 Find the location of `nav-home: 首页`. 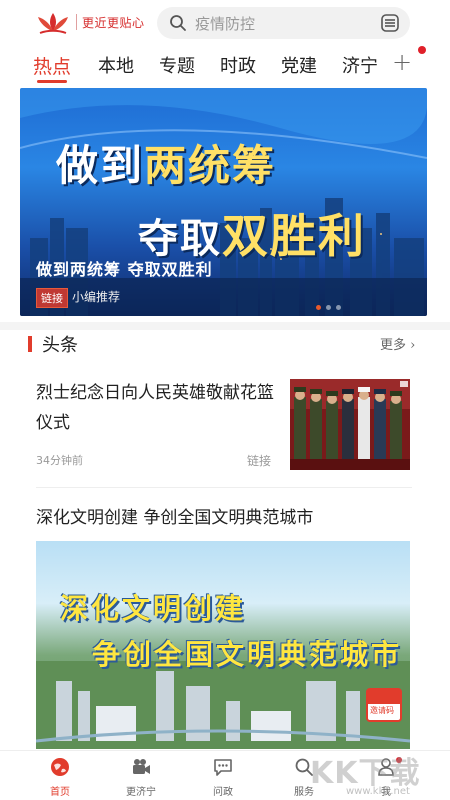

nav-home: 首页 is located at coordinates (60, 775).